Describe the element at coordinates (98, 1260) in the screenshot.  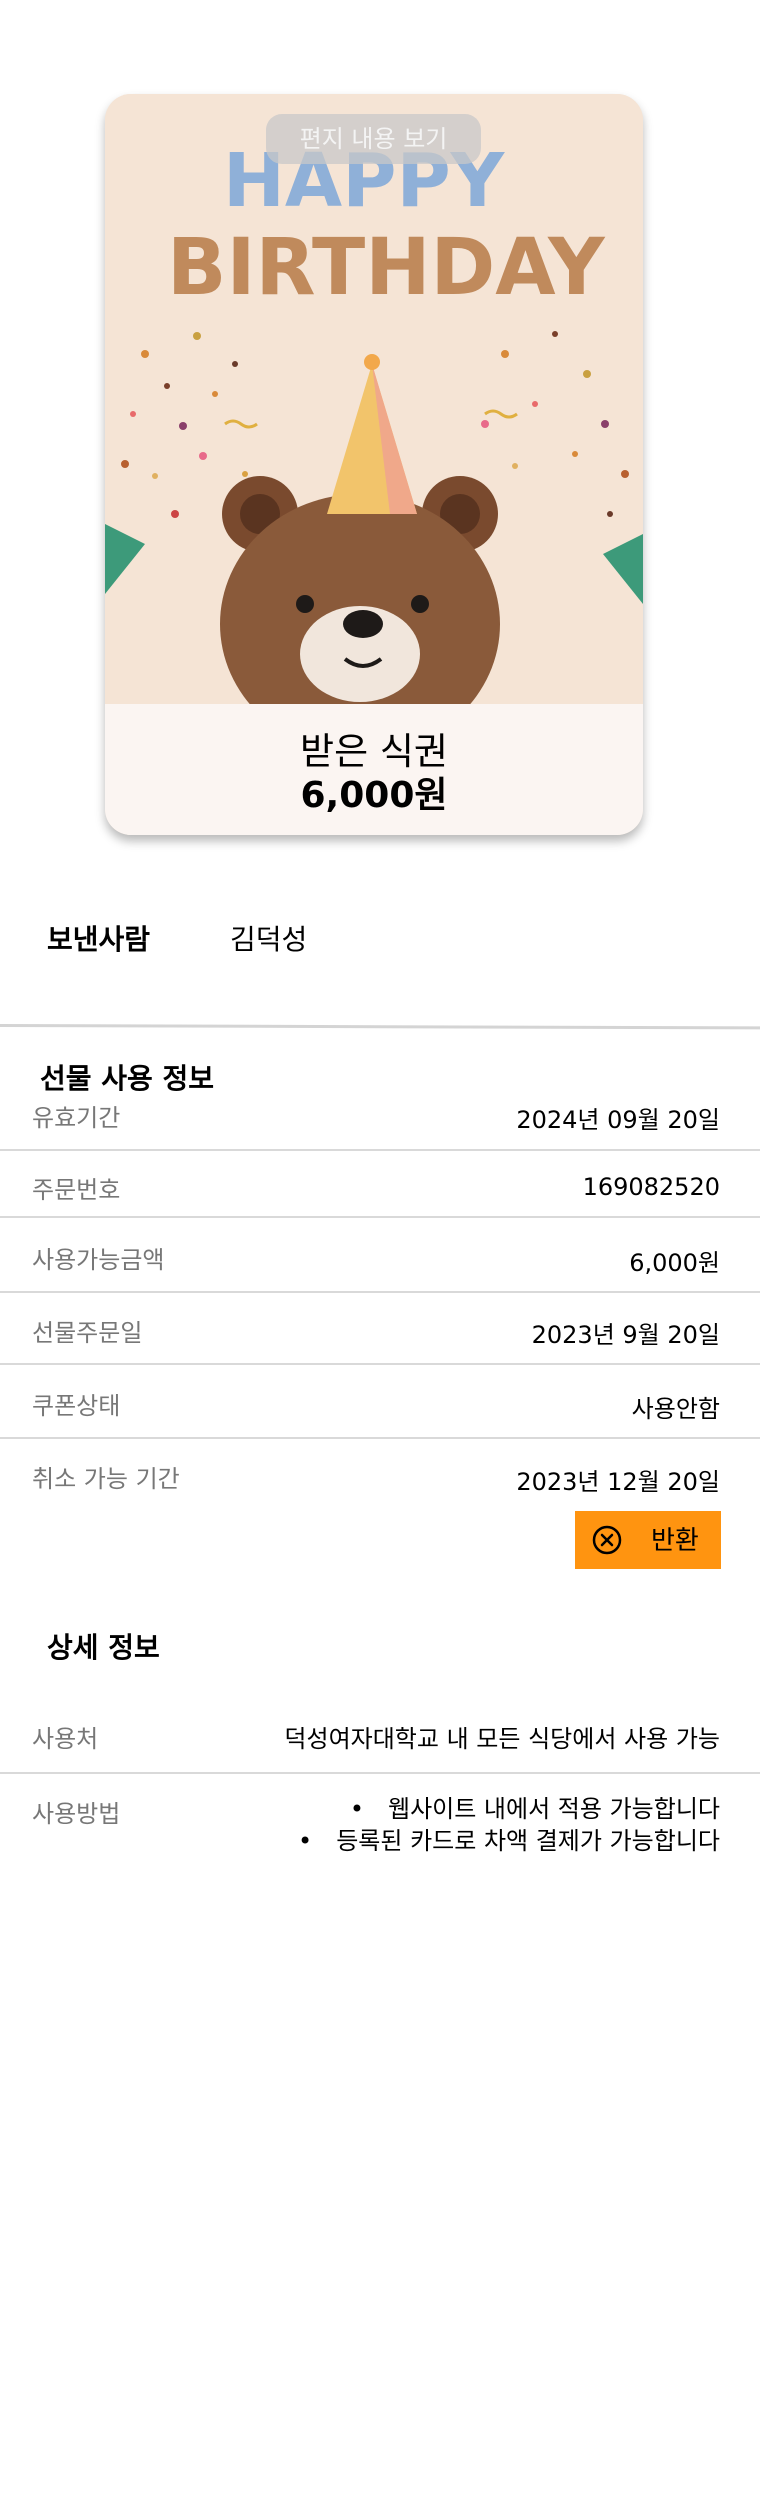
I see `available-amount-label: 사용가능금액` at that location.